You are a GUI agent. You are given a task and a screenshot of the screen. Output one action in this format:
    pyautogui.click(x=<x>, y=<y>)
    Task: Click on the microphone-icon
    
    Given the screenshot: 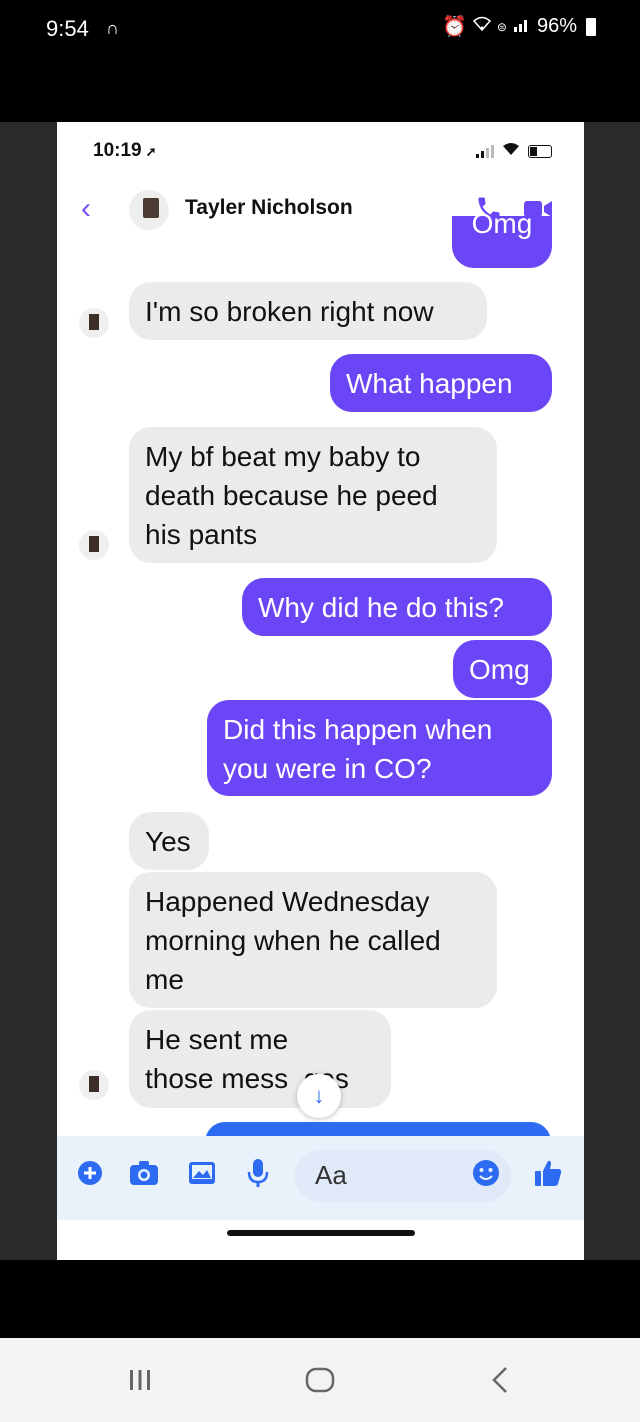 What is the action you would take?
    pyautogui.click(x=258, y=1173)
    